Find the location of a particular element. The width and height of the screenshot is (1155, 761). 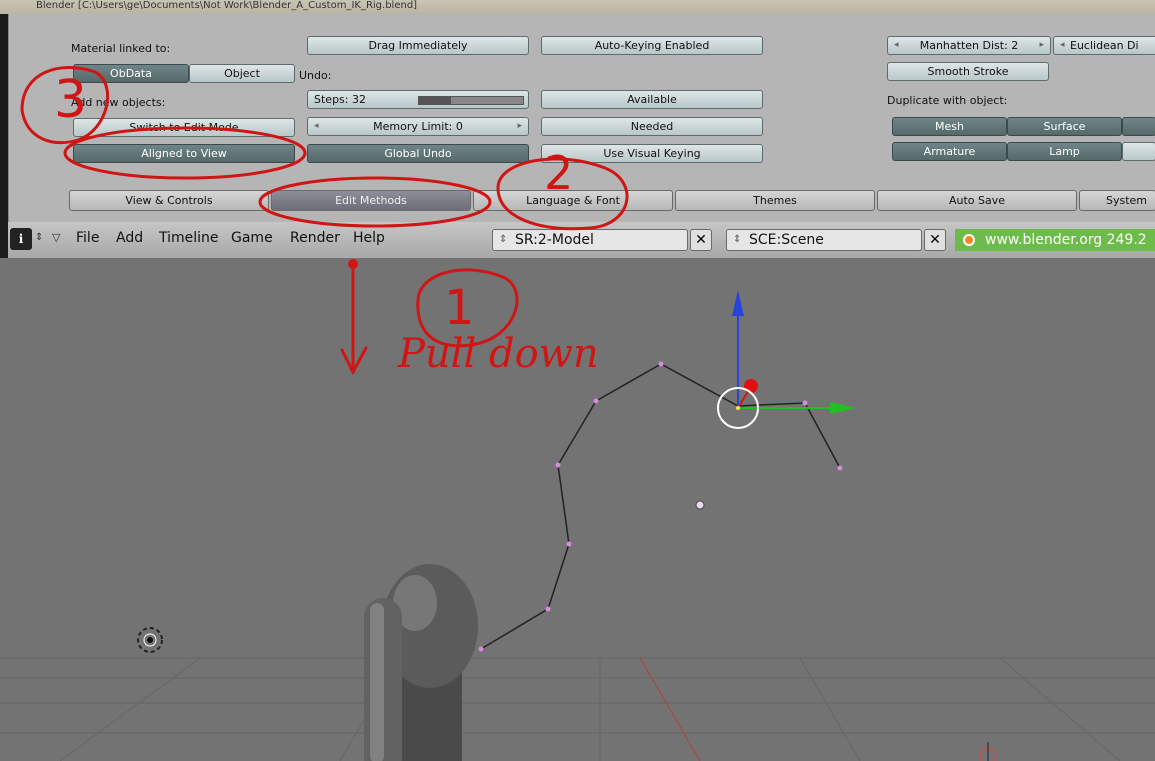

tab-edit-methods: Edit Methods is located at coordinates (371, 200).